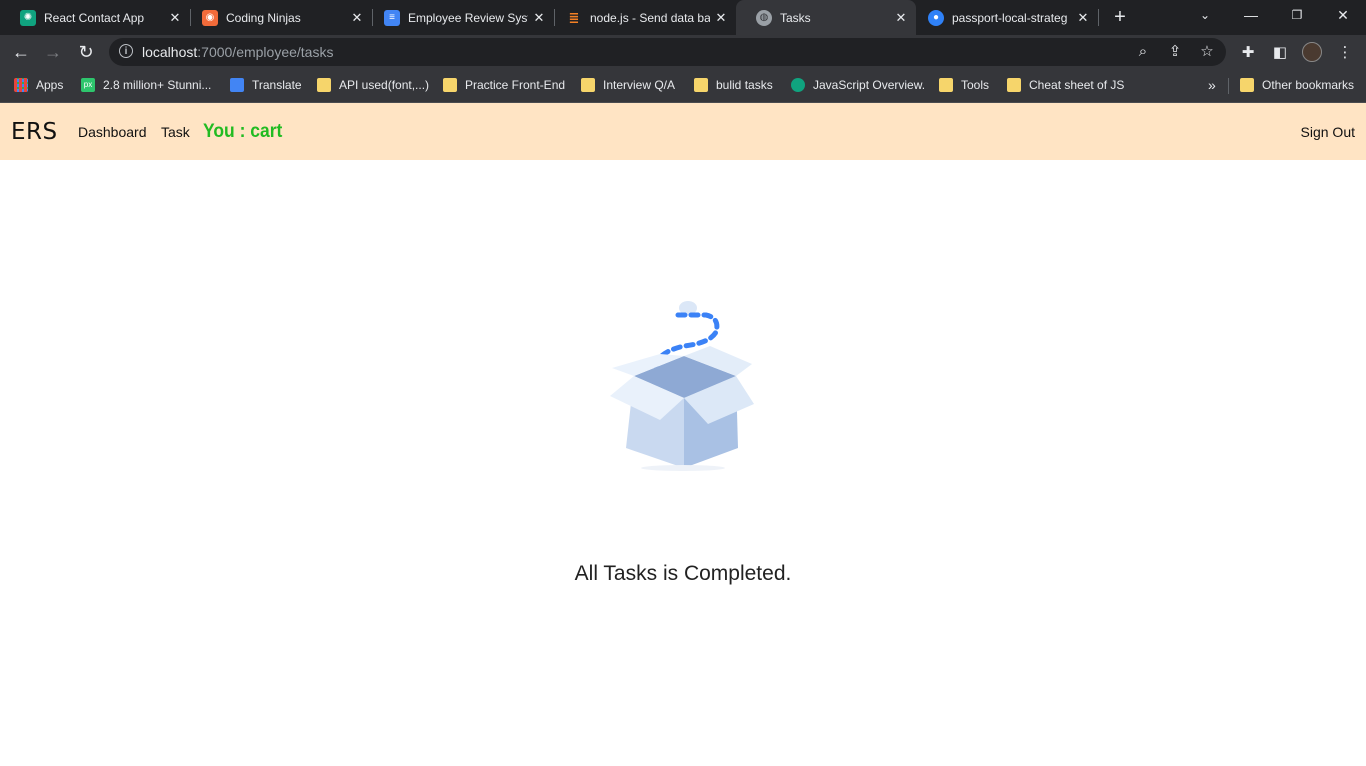  What do you see at coordinates (88, 85) in the screenshot?
I see `pixabay-icon: px` at bounding box center [88, 85].